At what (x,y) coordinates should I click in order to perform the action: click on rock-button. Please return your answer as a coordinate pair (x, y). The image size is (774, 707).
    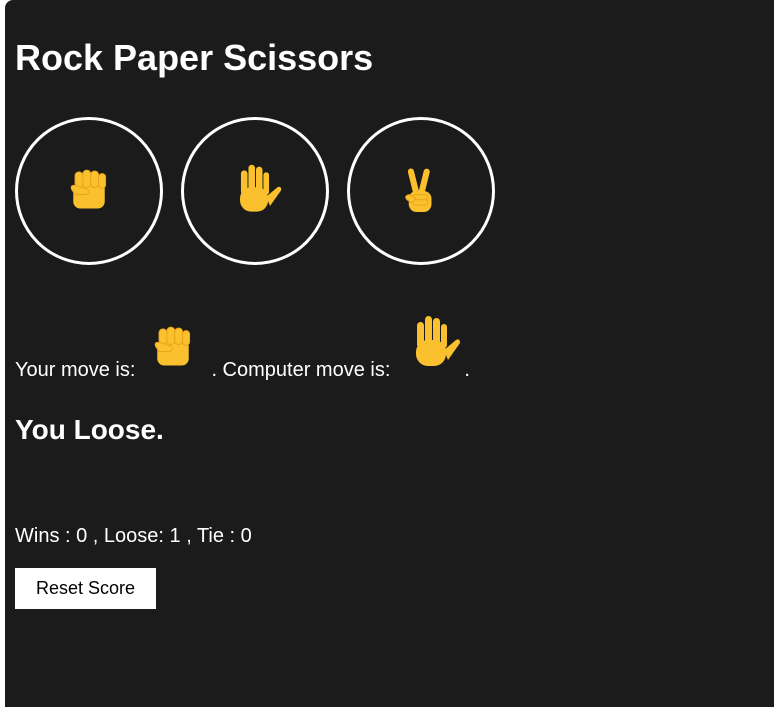
    Looking at the image, I should click on (89, 191).